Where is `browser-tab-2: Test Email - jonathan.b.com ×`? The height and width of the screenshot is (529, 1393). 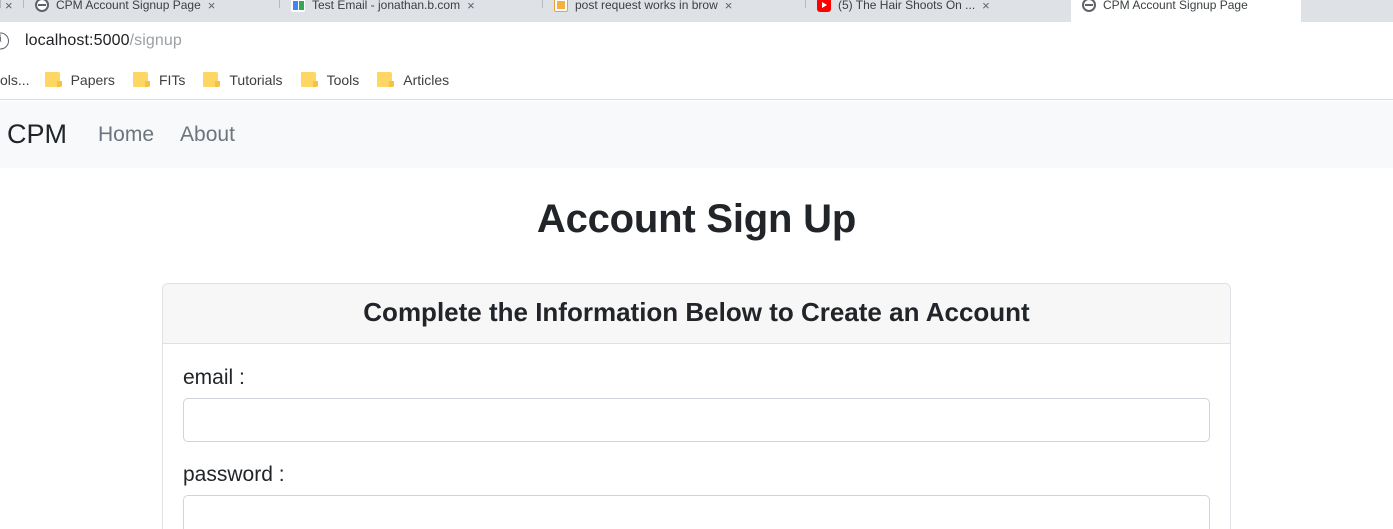
browser-tab-2: Test Email - jonathan.b.com × is located at coordinates (411, 11).